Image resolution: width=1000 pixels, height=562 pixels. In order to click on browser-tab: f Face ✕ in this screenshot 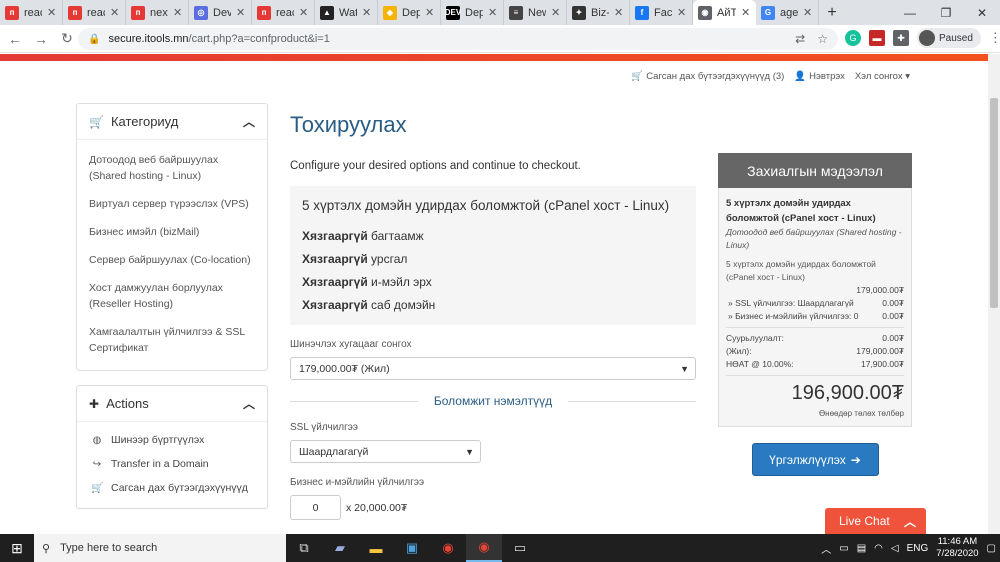, I will do `click(661, 12)`.